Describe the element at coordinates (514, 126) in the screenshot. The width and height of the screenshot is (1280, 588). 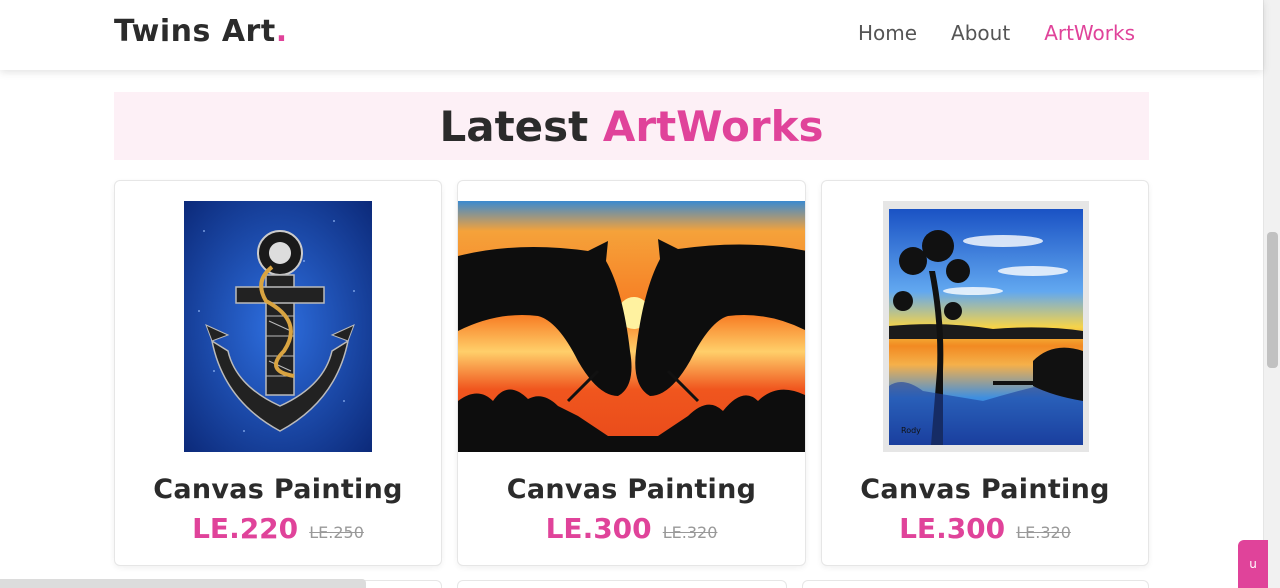
I see `section-title-main: Latest` at that location.